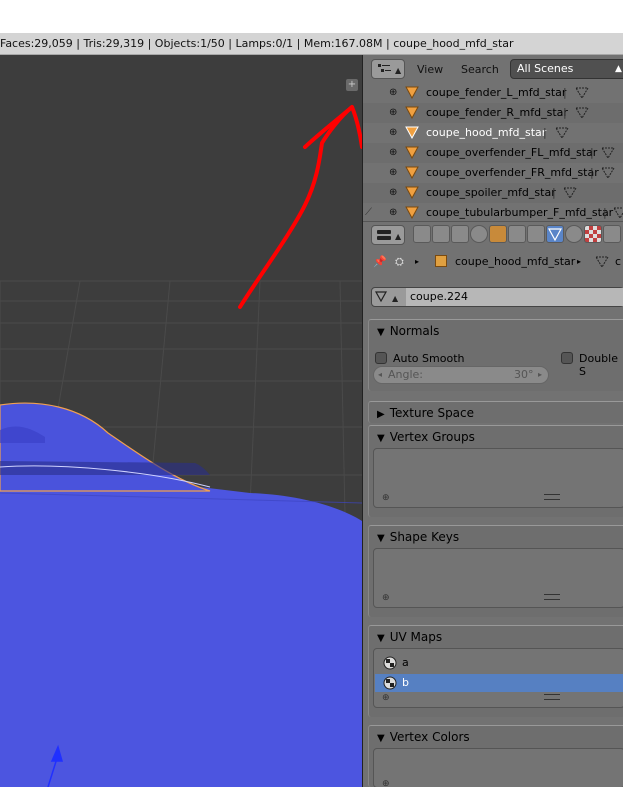 This screenshot has width=623, height=787. What do you see at coordinates (418, 537) in the screenshot?
I see `shape-keys-panel-header: ▼ Shape Keys` at bounding box center [418, 537].